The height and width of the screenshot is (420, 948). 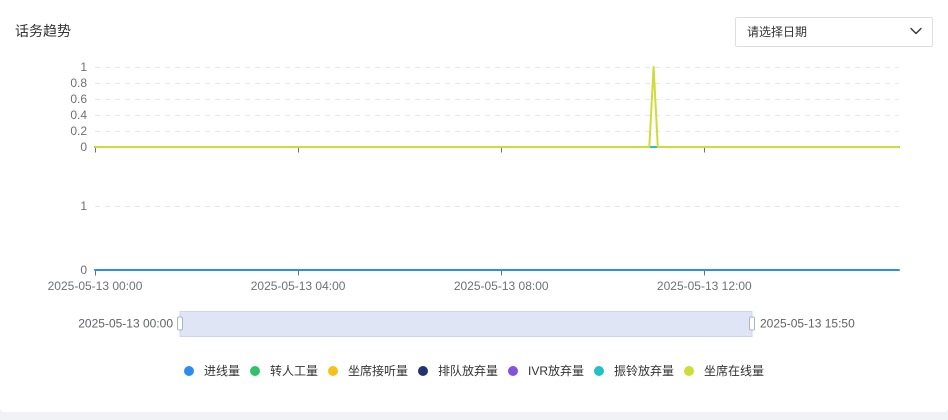 What do you see at coordinates (95, 286) in the screenshot?
I see `x-tick-label: 2025-05-13 00:00` at bounding box center [95, 286].